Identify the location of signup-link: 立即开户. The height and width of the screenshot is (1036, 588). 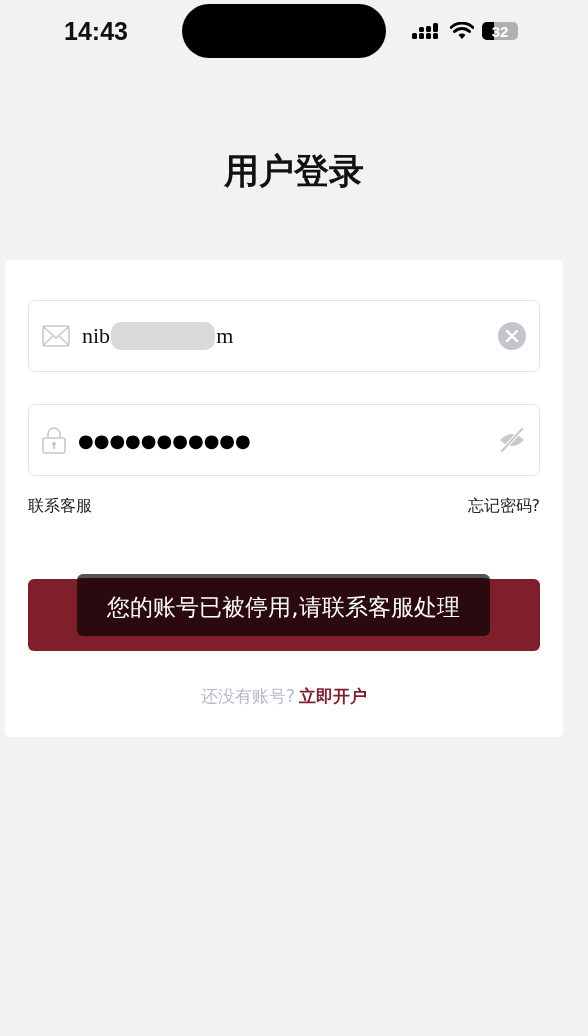
(333, 696).